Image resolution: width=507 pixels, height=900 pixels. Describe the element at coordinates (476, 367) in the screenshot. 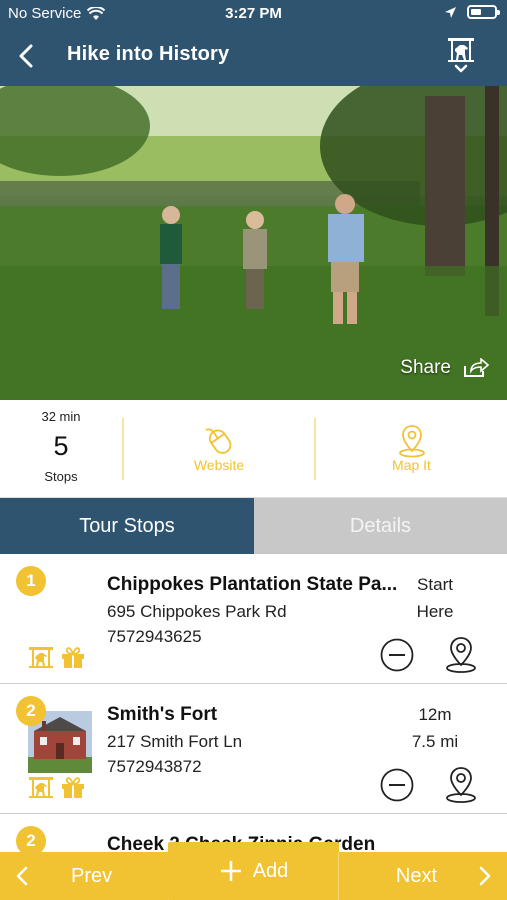

I see `share-icon` at that location.